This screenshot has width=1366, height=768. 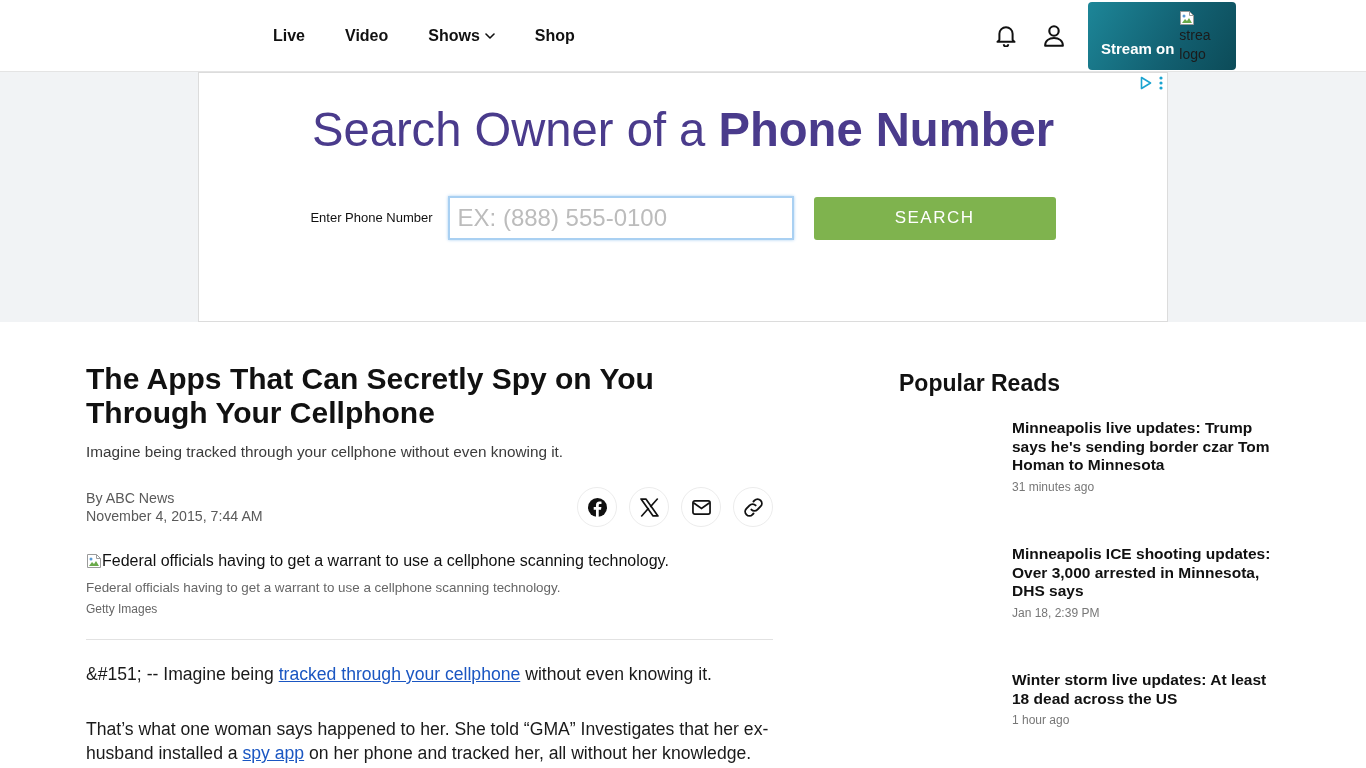 I want to click on facebook-icon, so click(x=597, y=507).